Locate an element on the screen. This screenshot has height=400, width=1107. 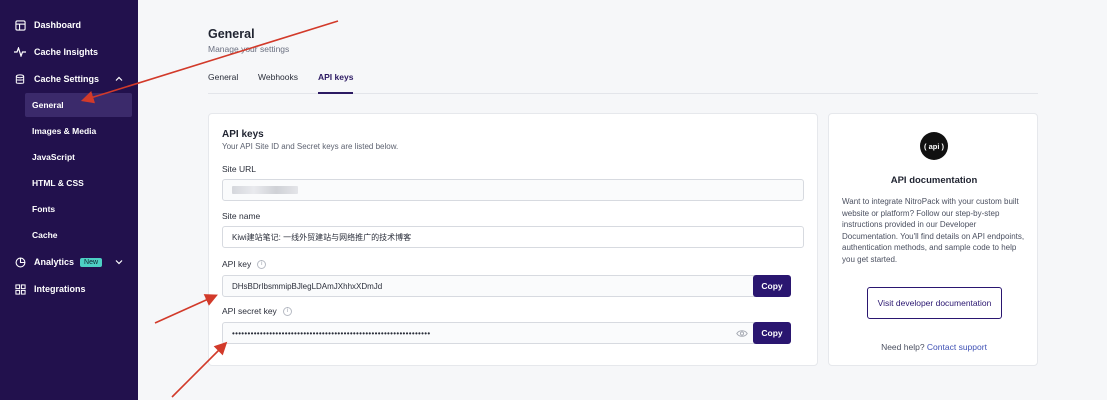
eye-icon is located at coordinates (742, 333).